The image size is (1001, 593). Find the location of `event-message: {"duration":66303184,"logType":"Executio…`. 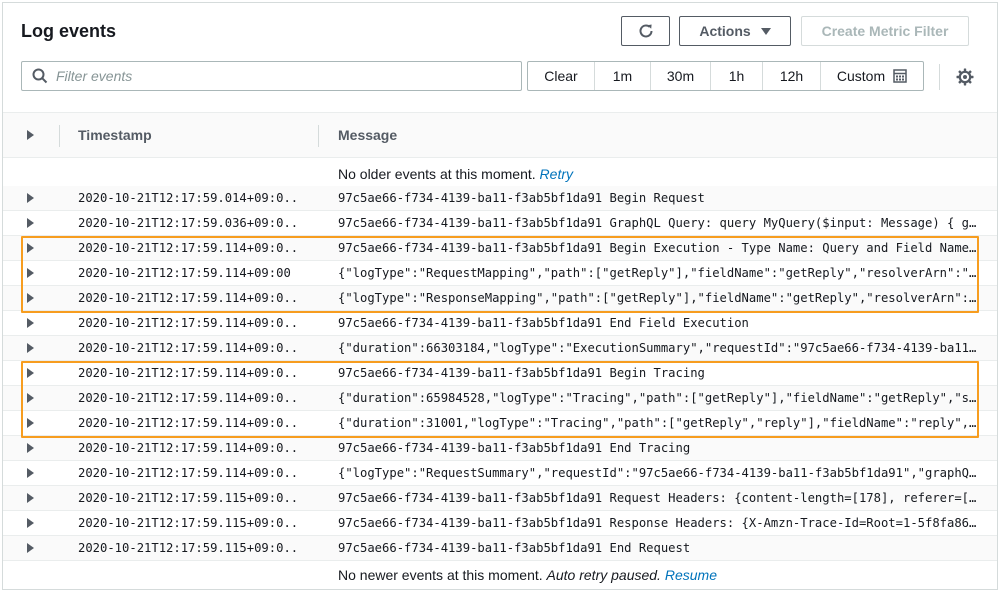

event-message: {"duration":66303184,"logType":"Executio… is located at coordinates (658, 348).